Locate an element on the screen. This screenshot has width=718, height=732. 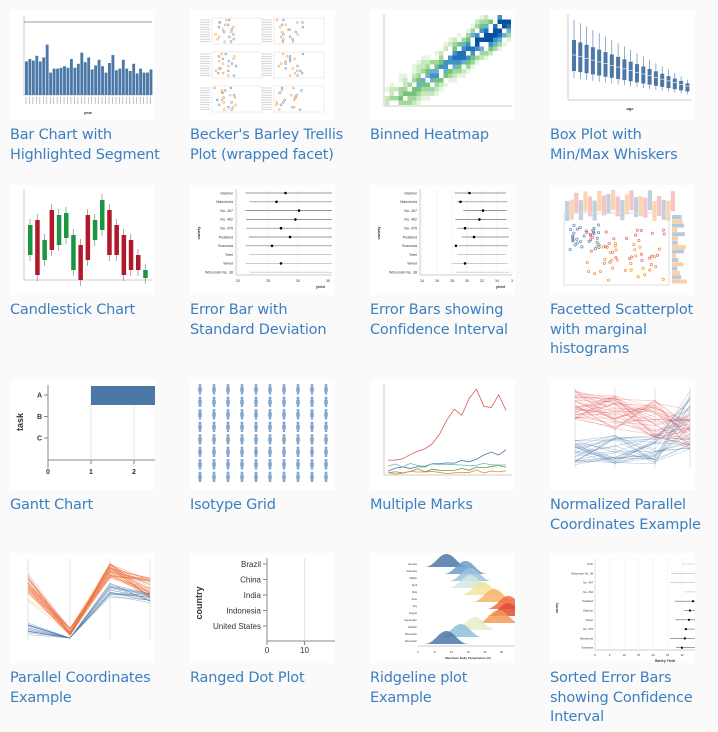
gallery-item-box: age Box Plot with Min/Max Whiskers is located at coordinates (630, 87).